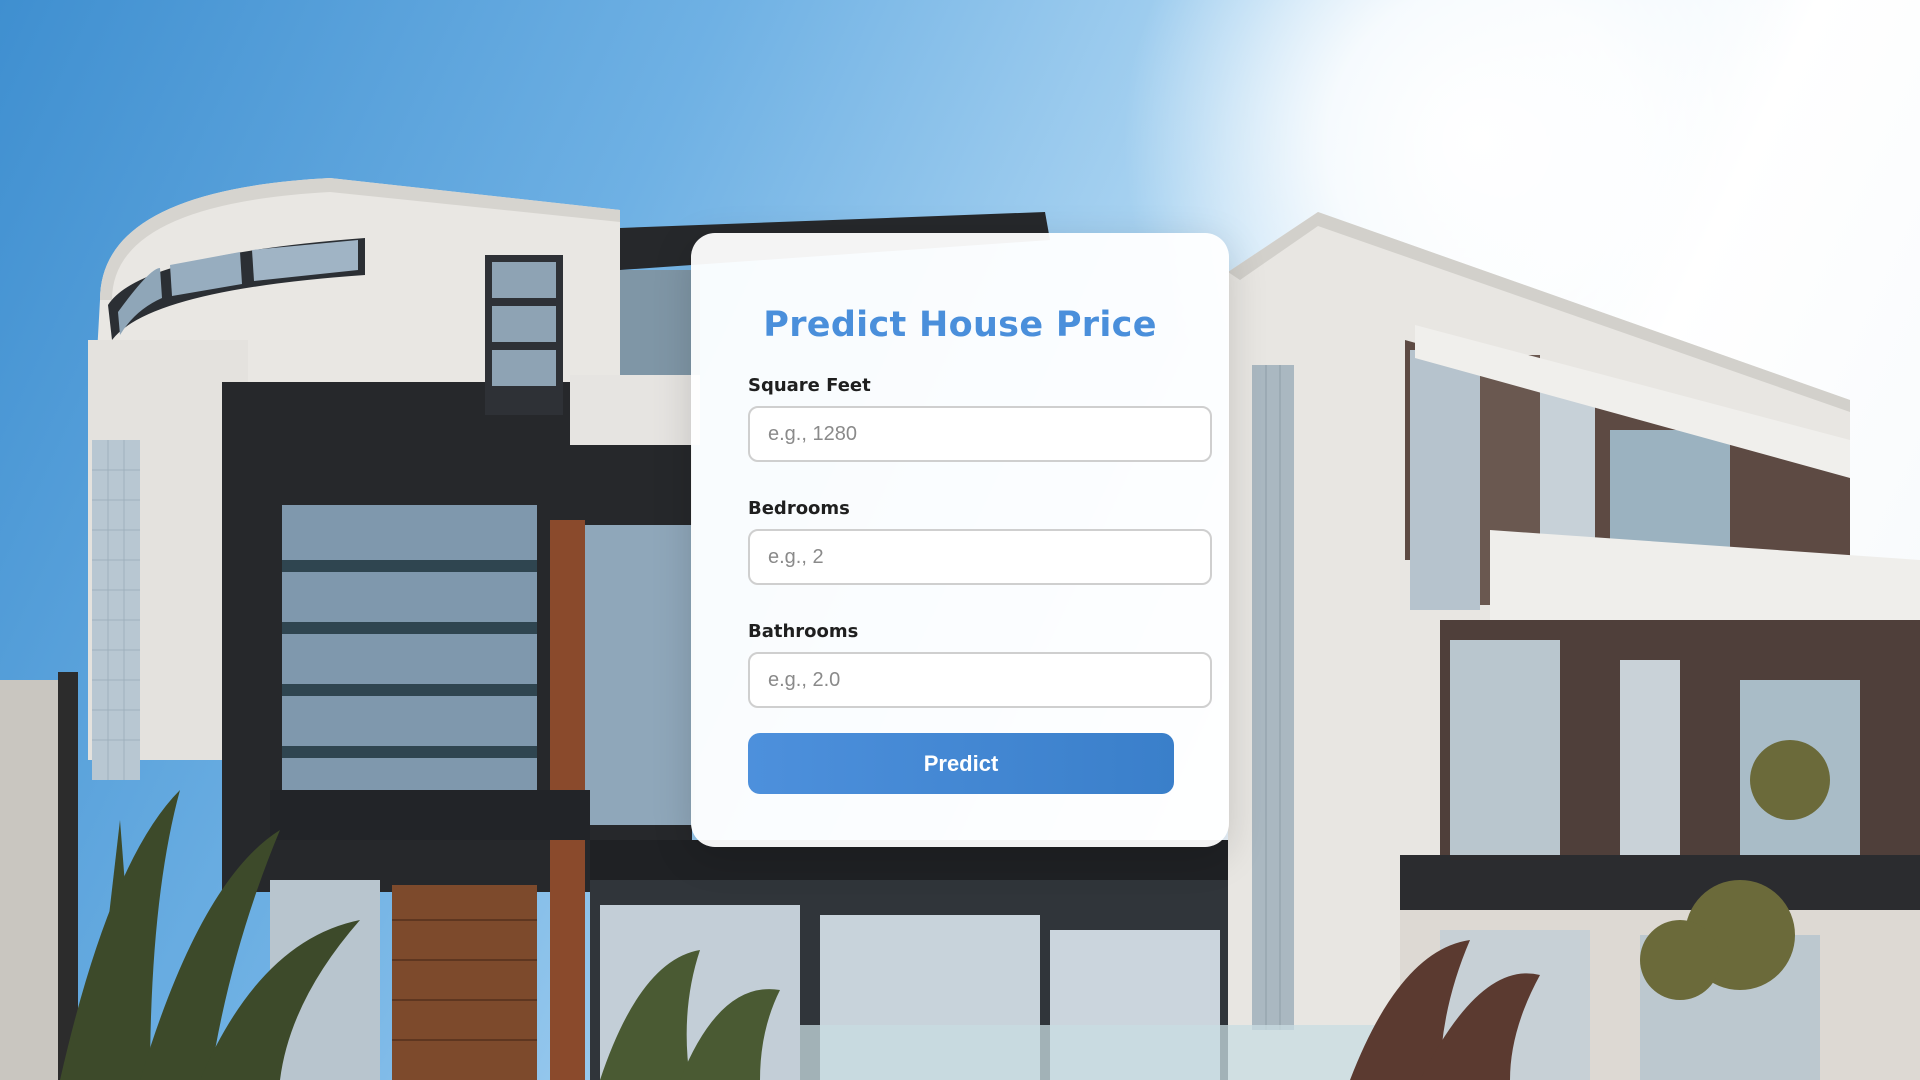 The width and height of the screenshot is (1920, 1080). I want to click on form-title: Predict House Price, so click(960, 325).